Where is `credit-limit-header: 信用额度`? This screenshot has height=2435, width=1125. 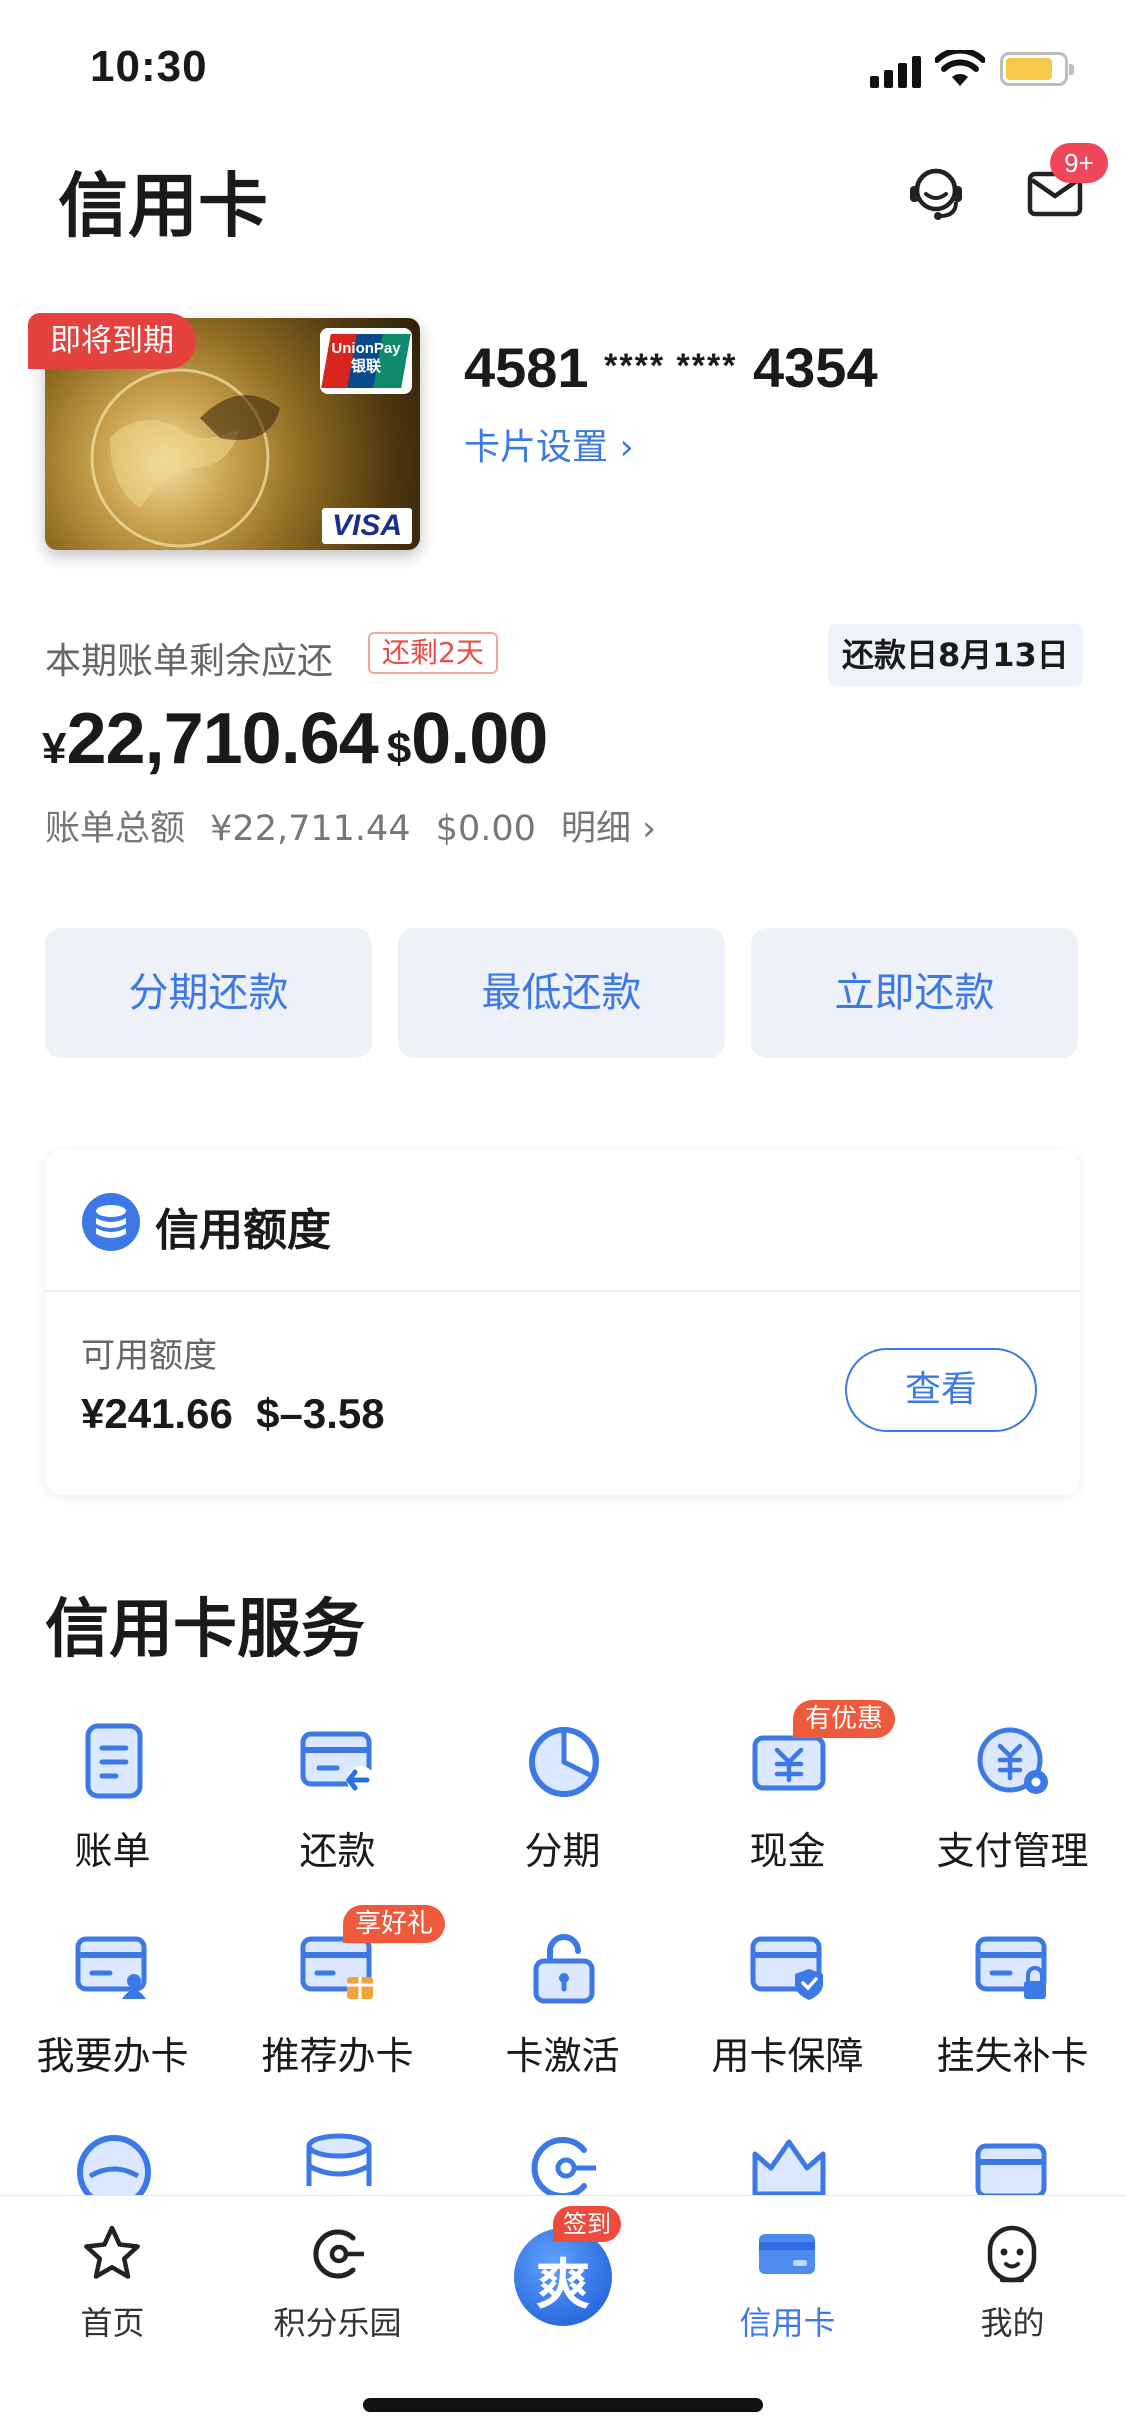 credit-limit-header: 信用额度 is located at coordinates (562, 1221).